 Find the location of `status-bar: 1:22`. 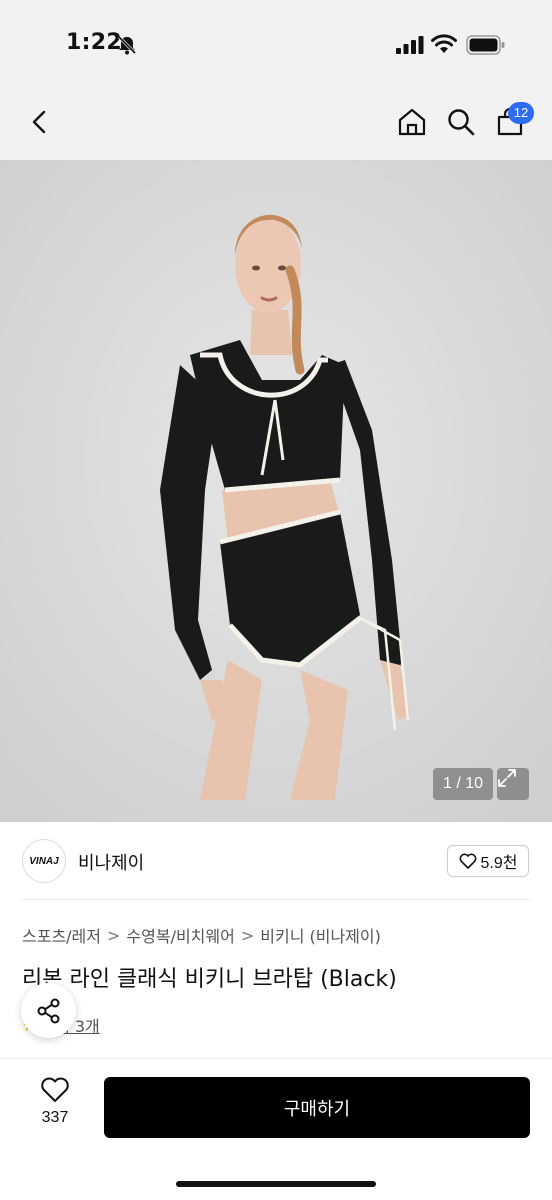

status-bar: 1:22 is located at coordinates (276, 45).